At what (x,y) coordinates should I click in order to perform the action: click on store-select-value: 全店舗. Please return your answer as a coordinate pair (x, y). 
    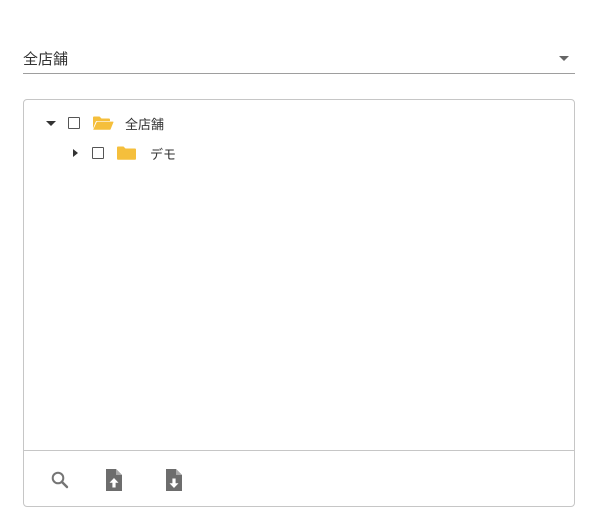
    Looking at the image, I should click on (46, 59).